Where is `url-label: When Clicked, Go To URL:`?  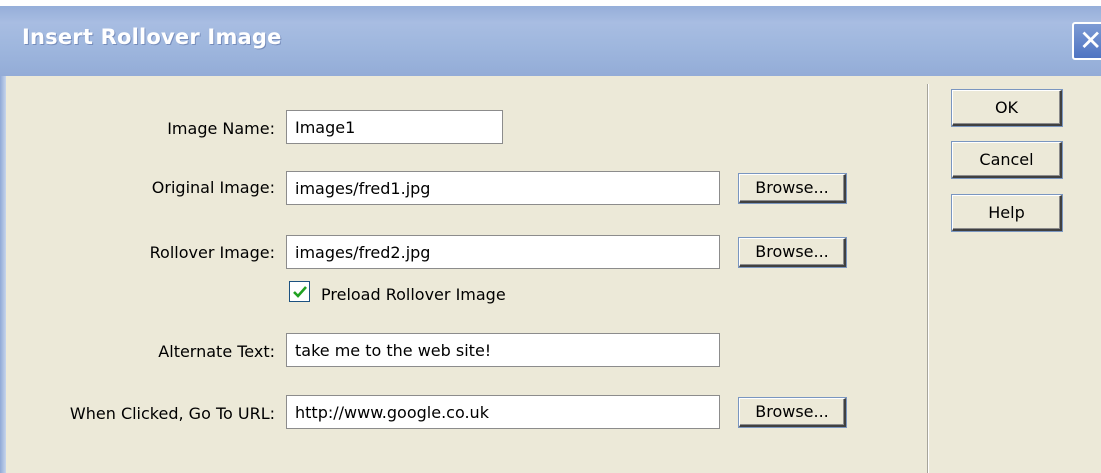
url-label: When Clicked, Go To URL: is located at coordinates (172, 413).